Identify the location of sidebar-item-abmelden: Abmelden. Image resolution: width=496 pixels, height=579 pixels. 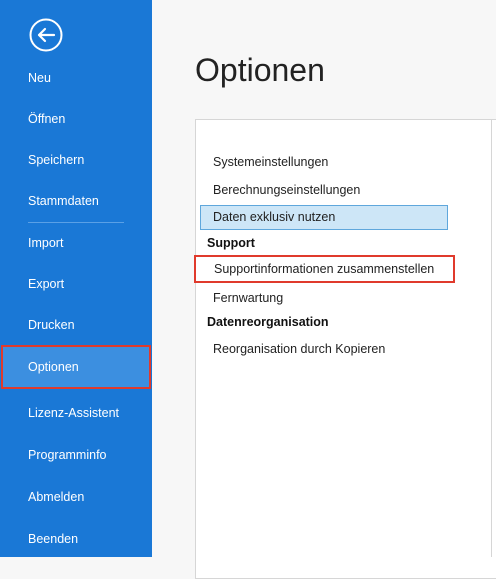
(76, 497).